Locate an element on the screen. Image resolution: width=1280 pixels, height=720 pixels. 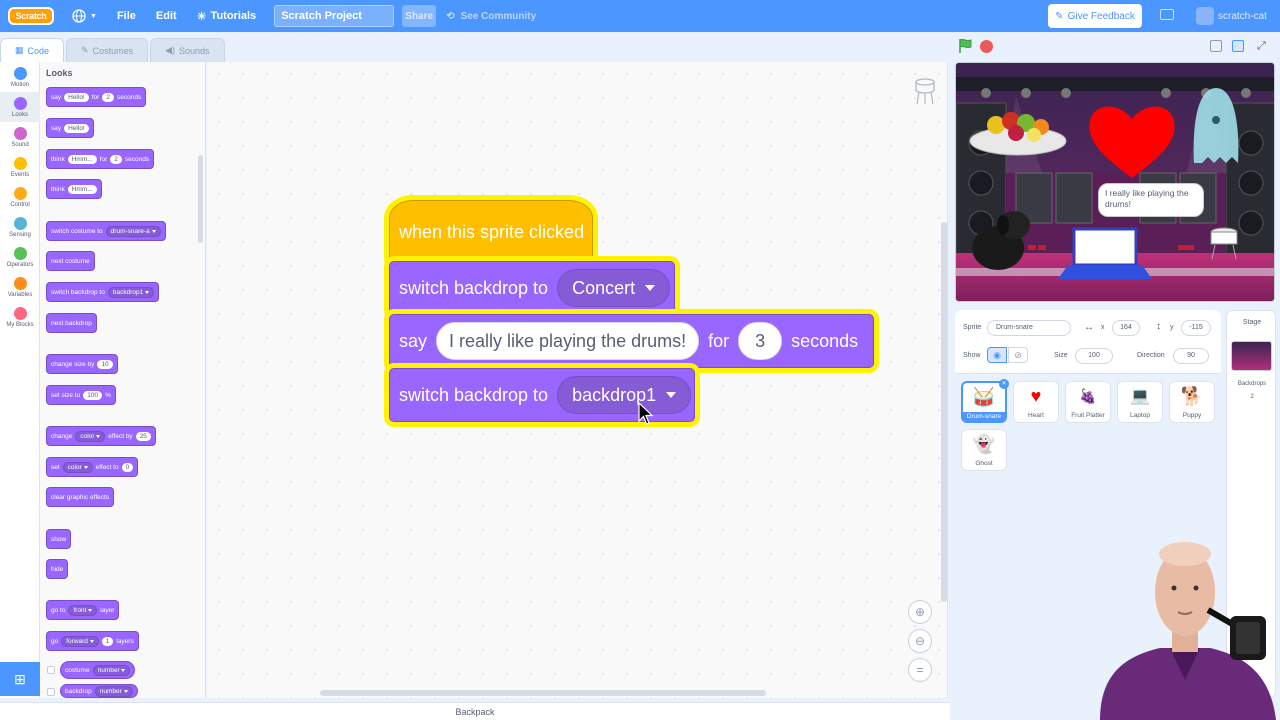
palette-block-change-size: change size by 10 is located at coordinates (82, 364).